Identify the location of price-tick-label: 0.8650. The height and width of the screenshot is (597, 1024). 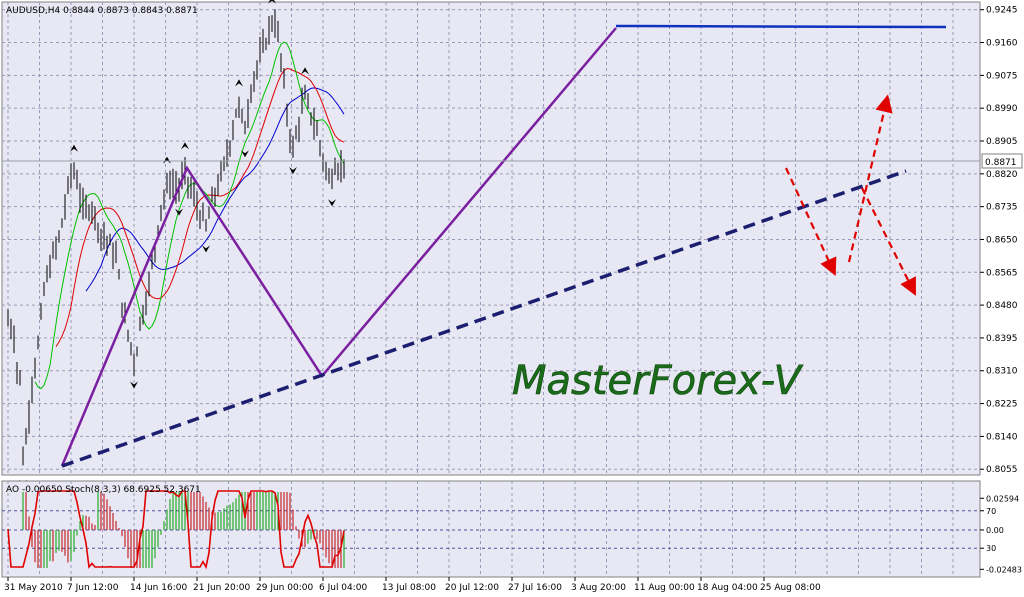
(1002, 240).